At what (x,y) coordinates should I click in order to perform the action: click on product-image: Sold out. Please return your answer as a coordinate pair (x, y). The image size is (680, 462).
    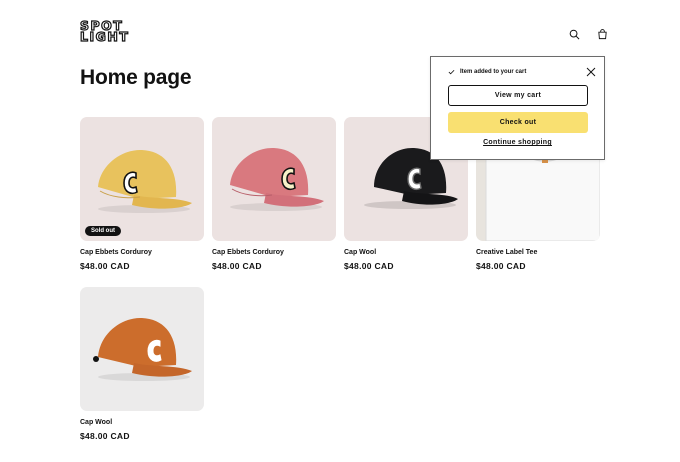
    Looking at the image, I should click on (142, 179).